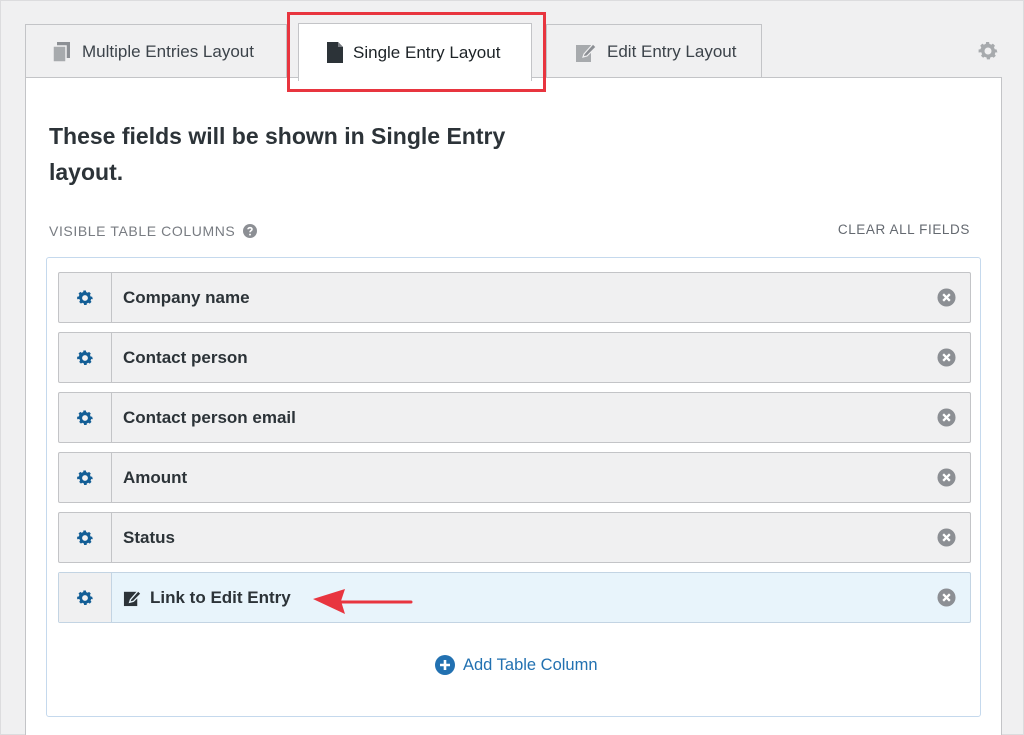  I want to click on field-label: Contact person, so click(185, 357).